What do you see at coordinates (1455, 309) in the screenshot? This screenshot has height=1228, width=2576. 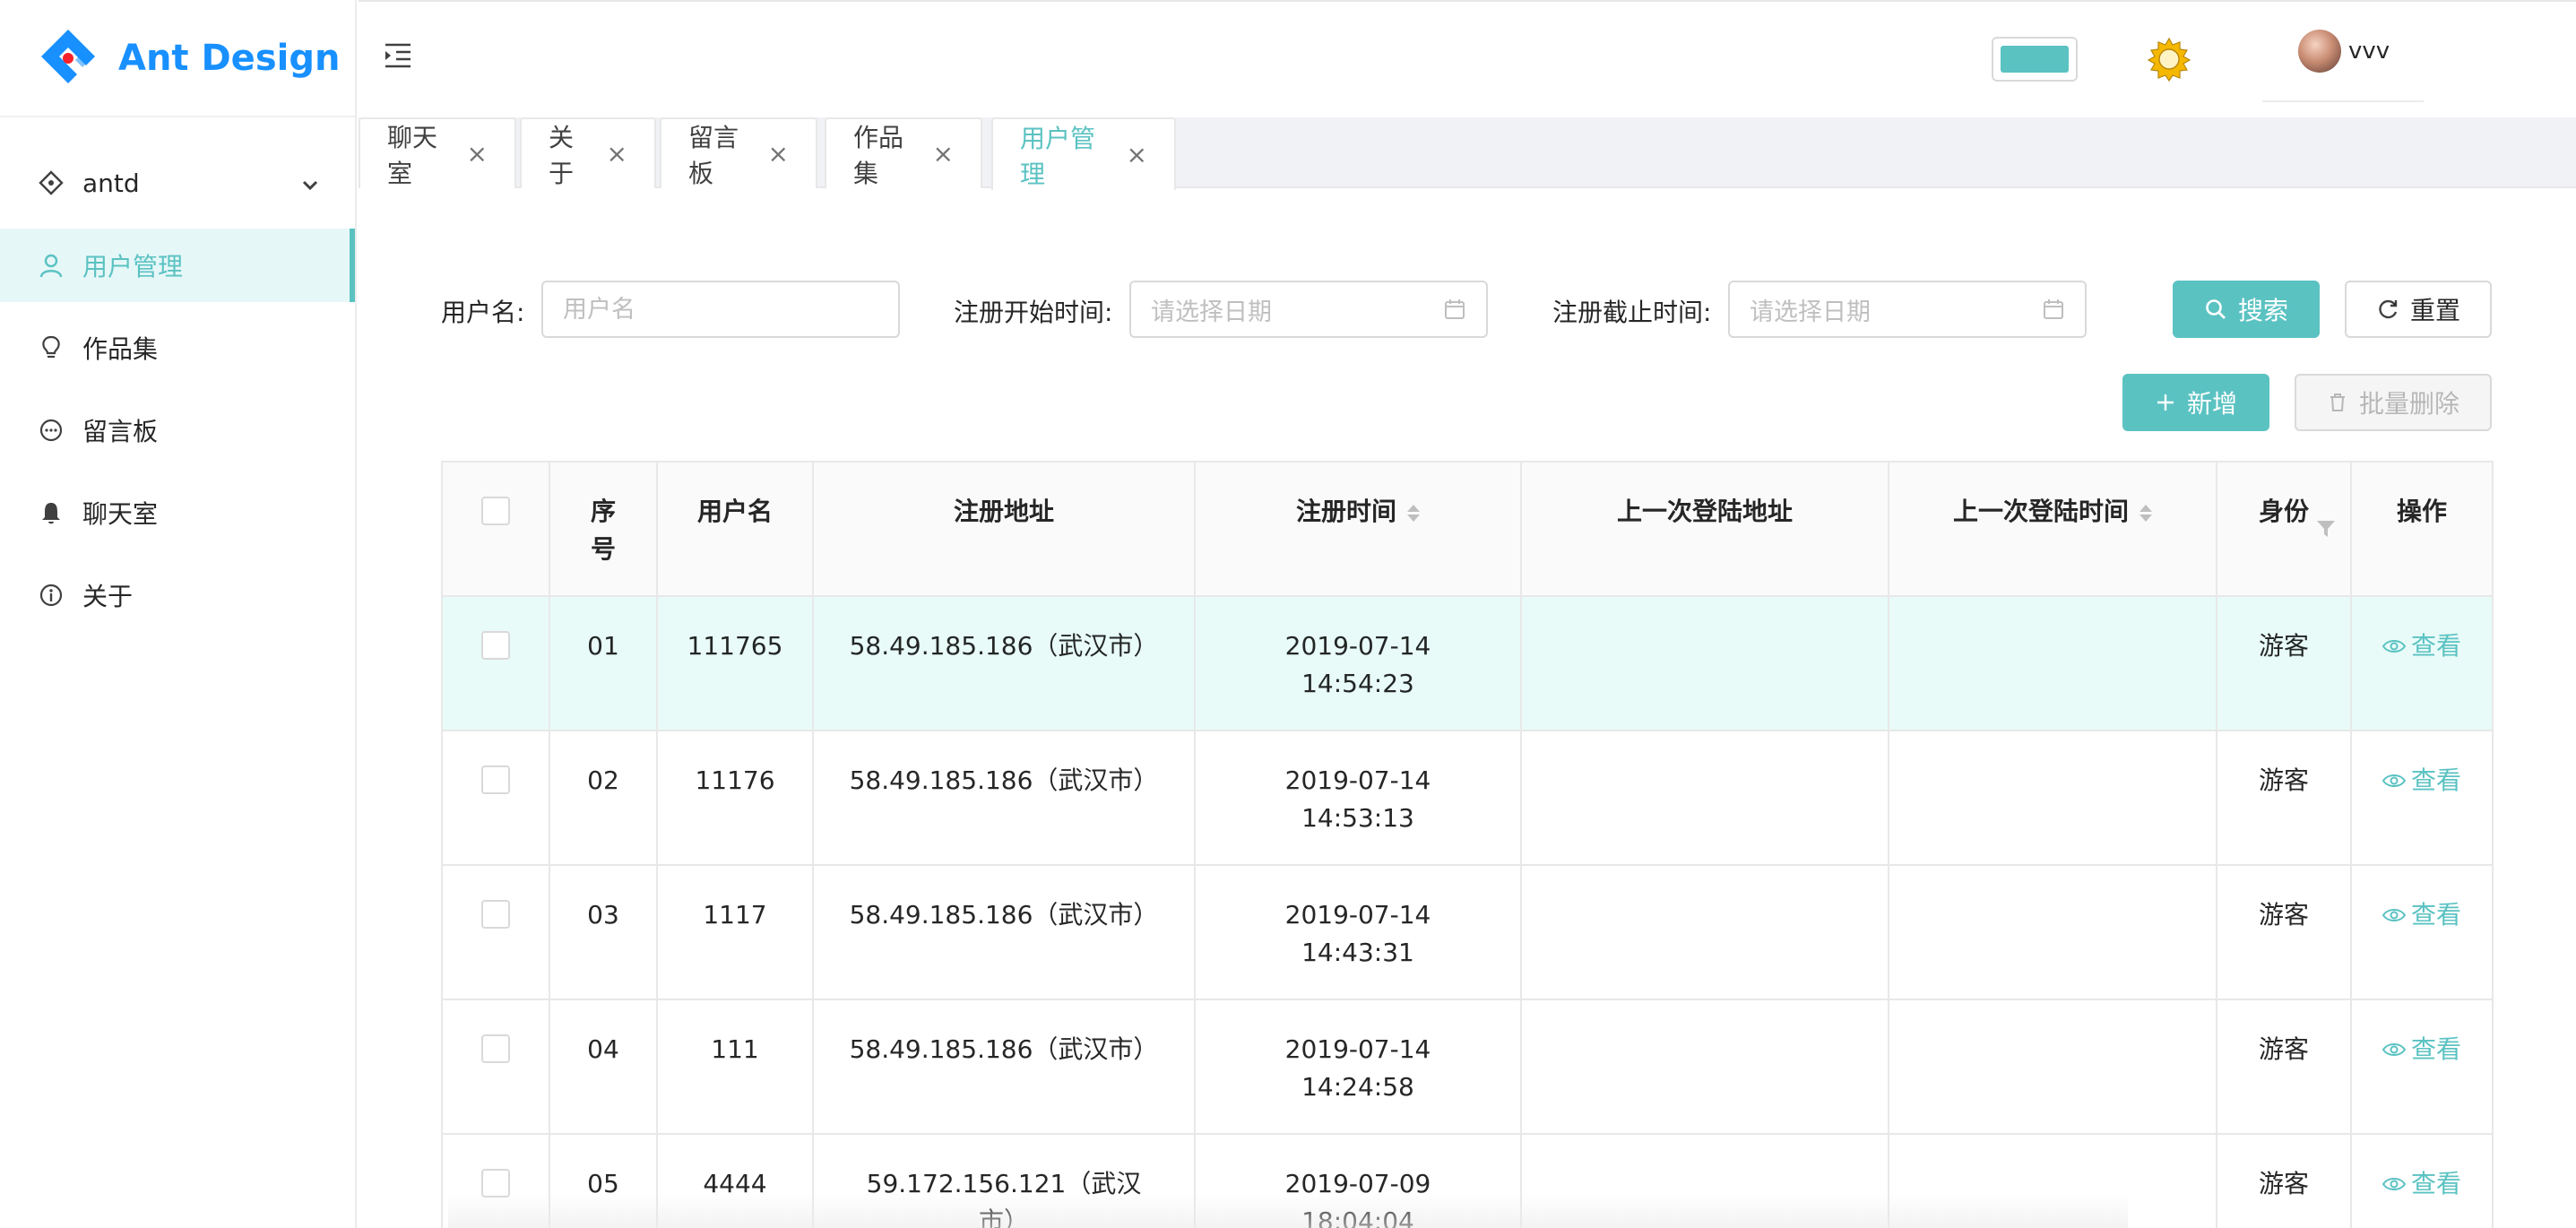 I see `calendar-icon` at bounding box center [1455, 309].